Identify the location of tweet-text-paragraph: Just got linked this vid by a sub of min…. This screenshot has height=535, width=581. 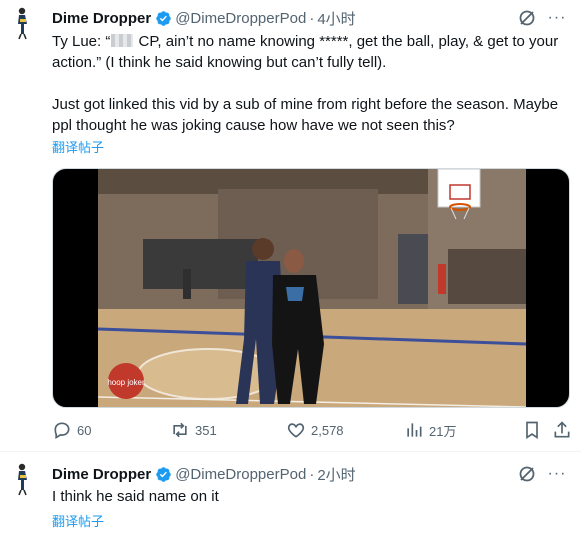
(305, 115).